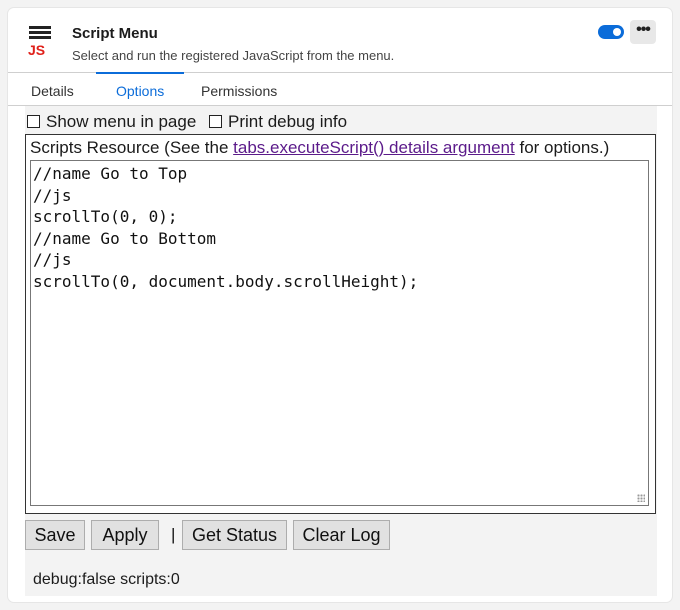 This screenshot has width=680, height=610. I want to click on action-buttons: Save Apply | Get Status Clear Log, so click(341, 535).